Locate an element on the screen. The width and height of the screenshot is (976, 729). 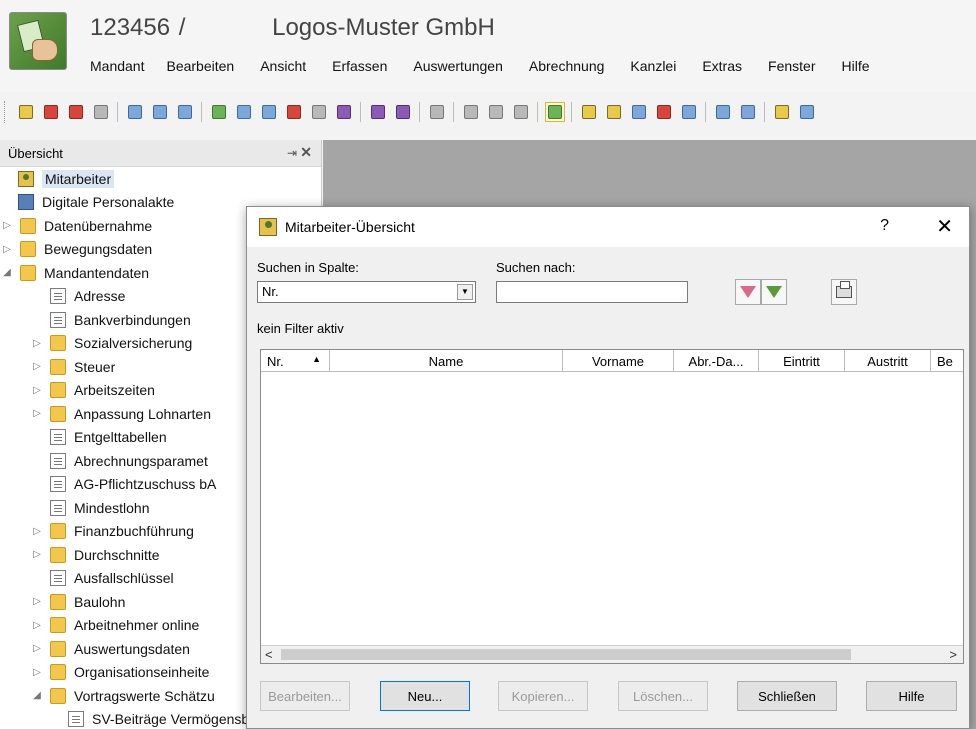
toolbar-grip is located at coordinates (5, 112).